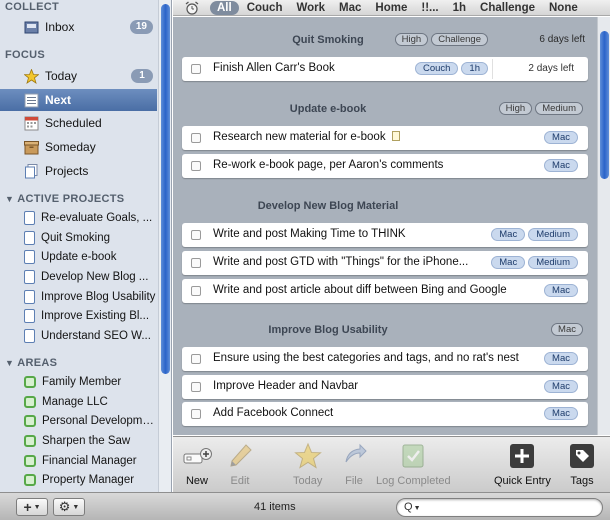 This screenshot has width=610, height=520. What do you see at coordinates (78, 76) in the screenshot?
I see `sidebar-item-today: Today 1` at bounding box center [78, 76].